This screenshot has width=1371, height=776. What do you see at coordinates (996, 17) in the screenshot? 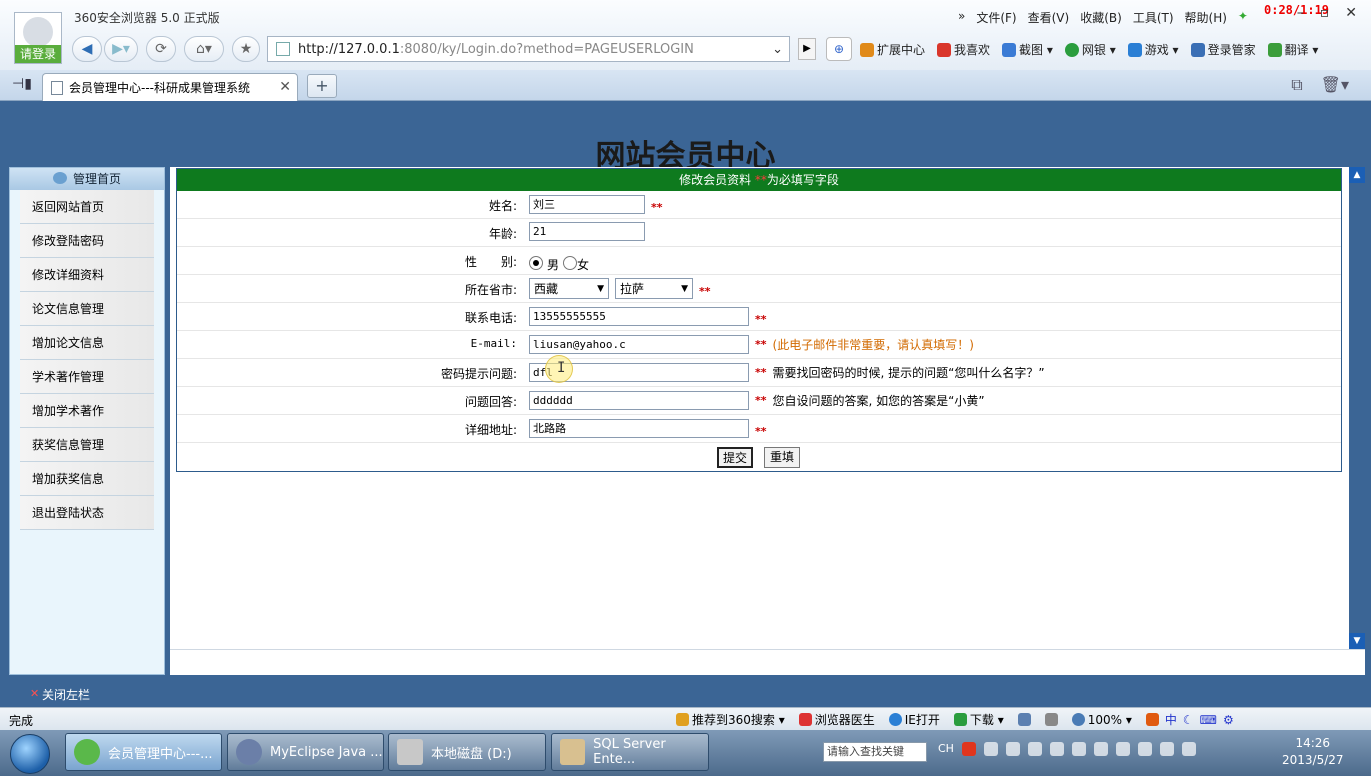
I see `menu-file: 文件(F)` at bounding box center [996, 17].